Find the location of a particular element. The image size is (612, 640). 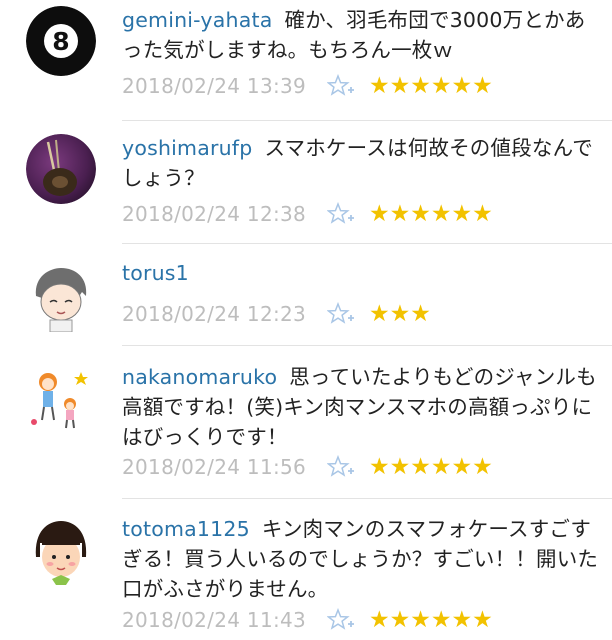

girl-face-icon is located at coordinates (61, 552).